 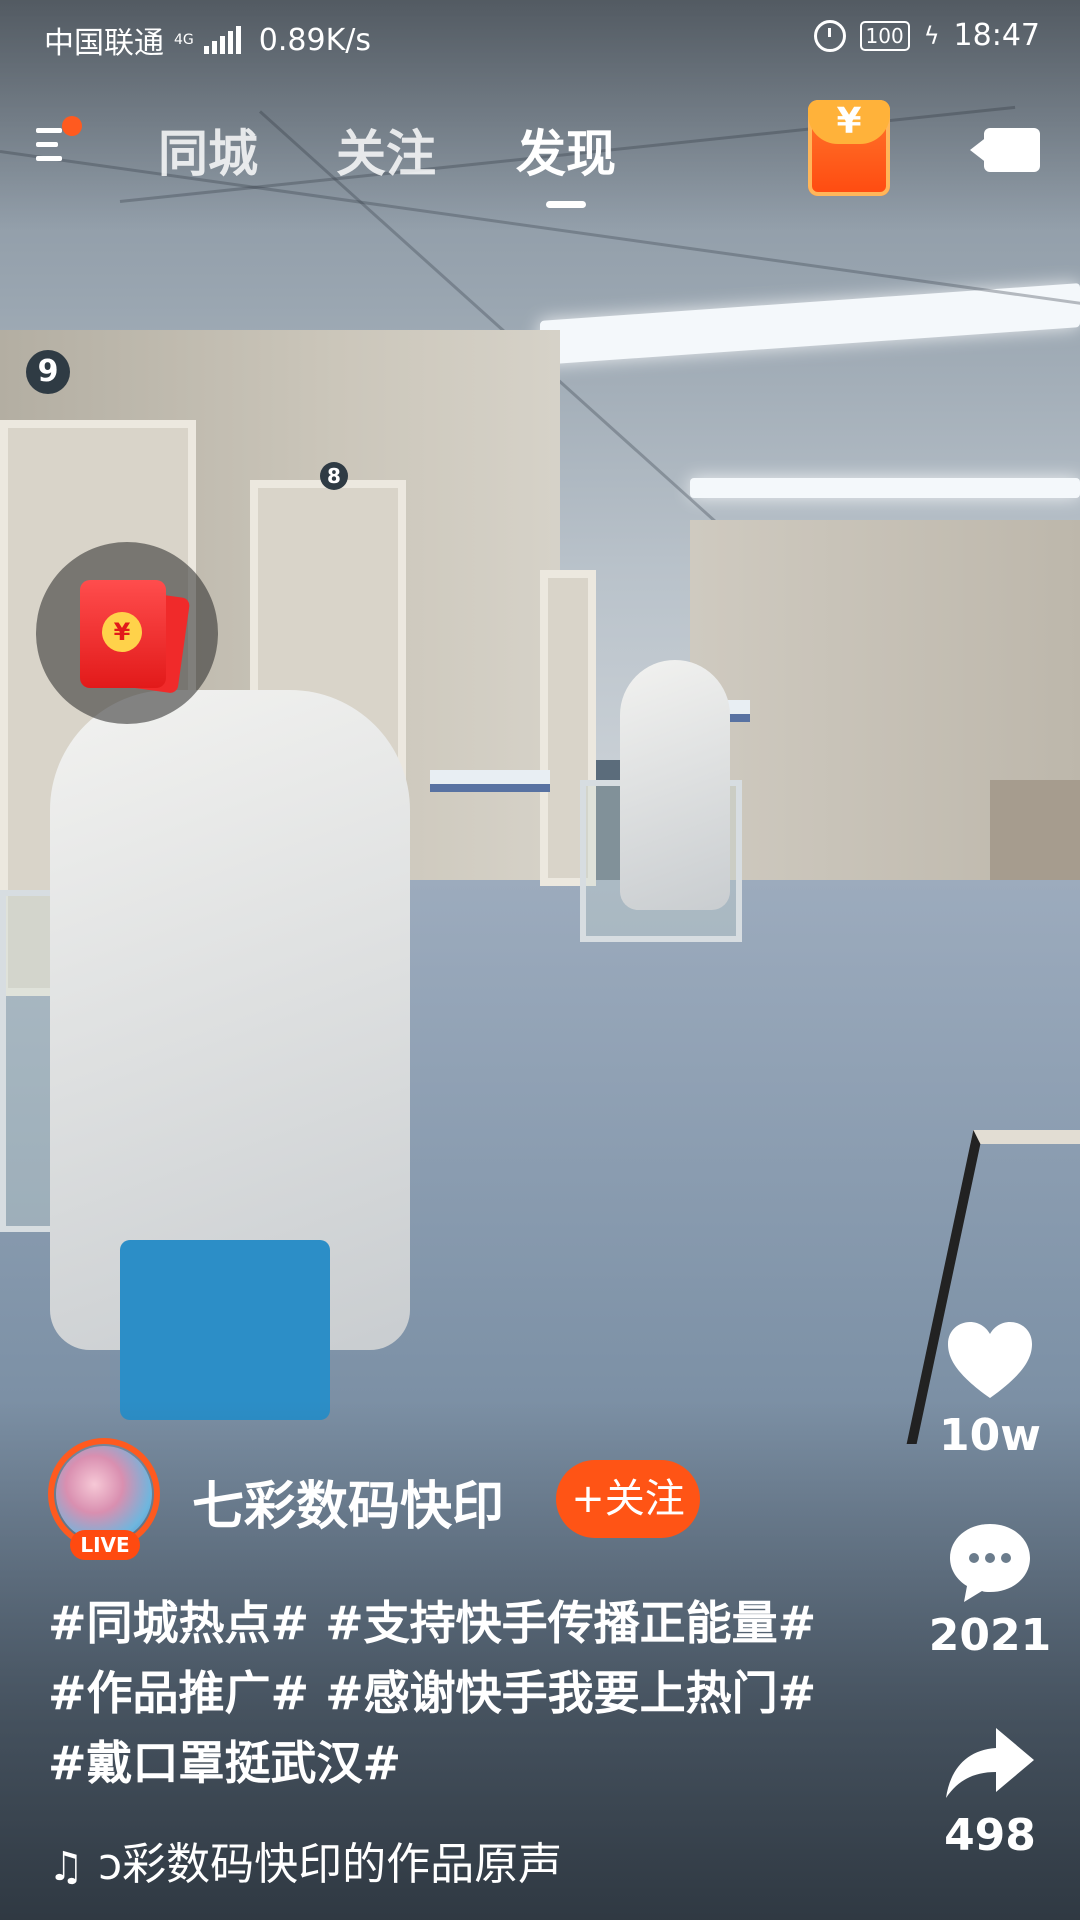 I want to click on scene-person-far, so click(x=675, y=785).